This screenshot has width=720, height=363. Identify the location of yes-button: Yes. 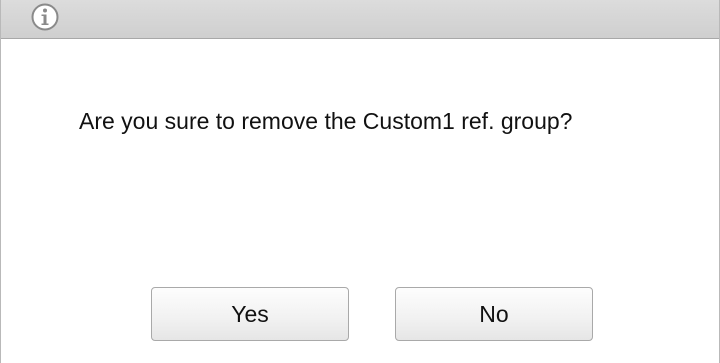
(250, 314).